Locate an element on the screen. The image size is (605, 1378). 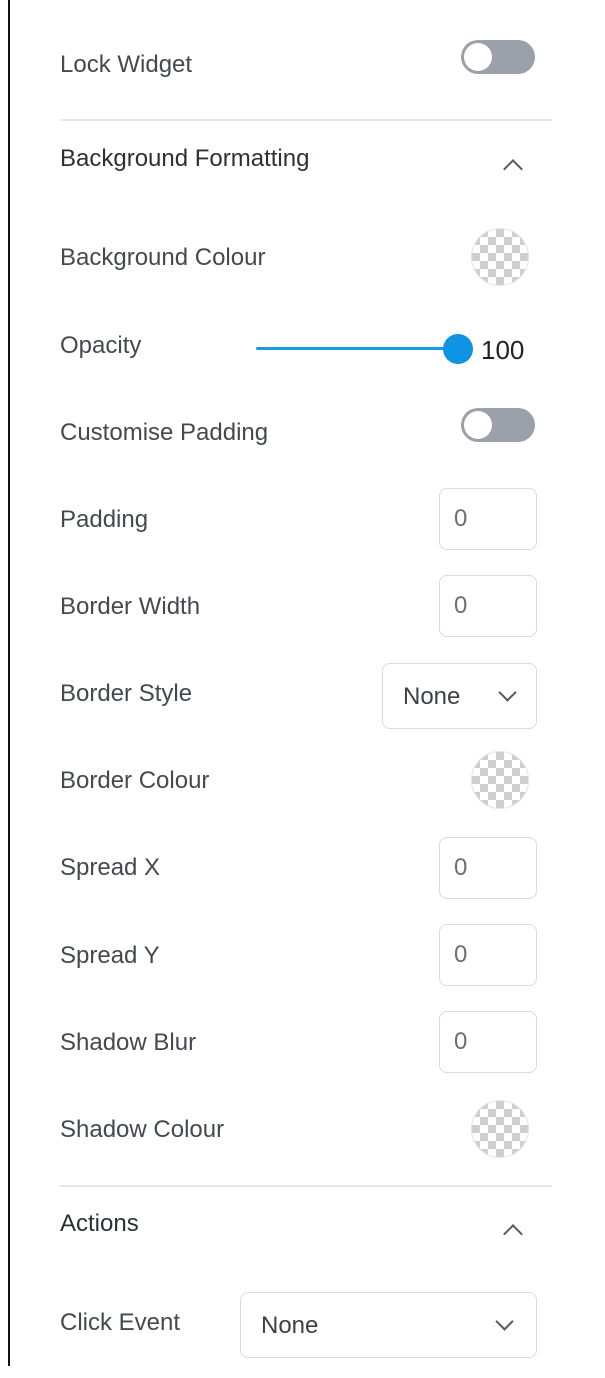
opacity-label: Opacity is located at coordinates (101, 345).